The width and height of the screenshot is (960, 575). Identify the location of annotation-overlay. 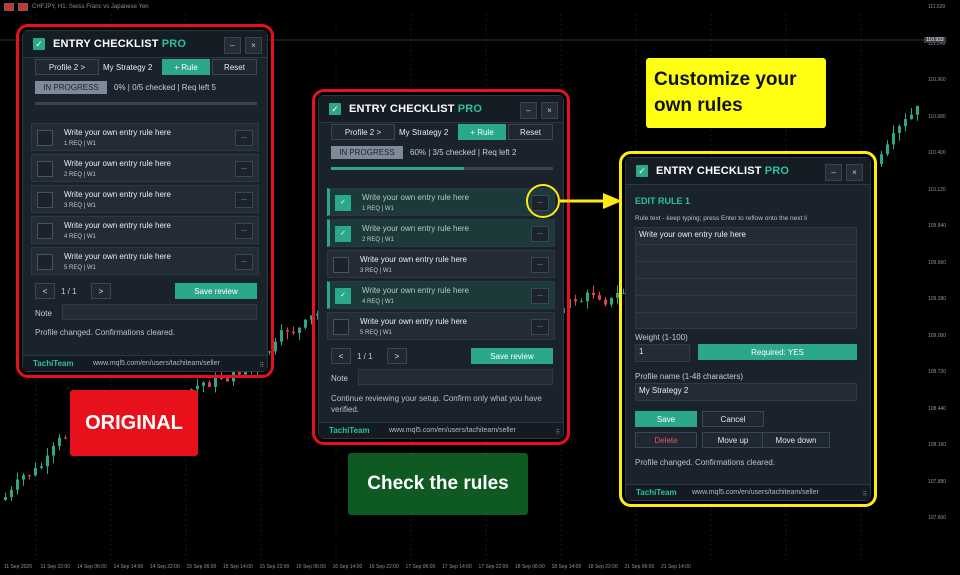
(574, 201).